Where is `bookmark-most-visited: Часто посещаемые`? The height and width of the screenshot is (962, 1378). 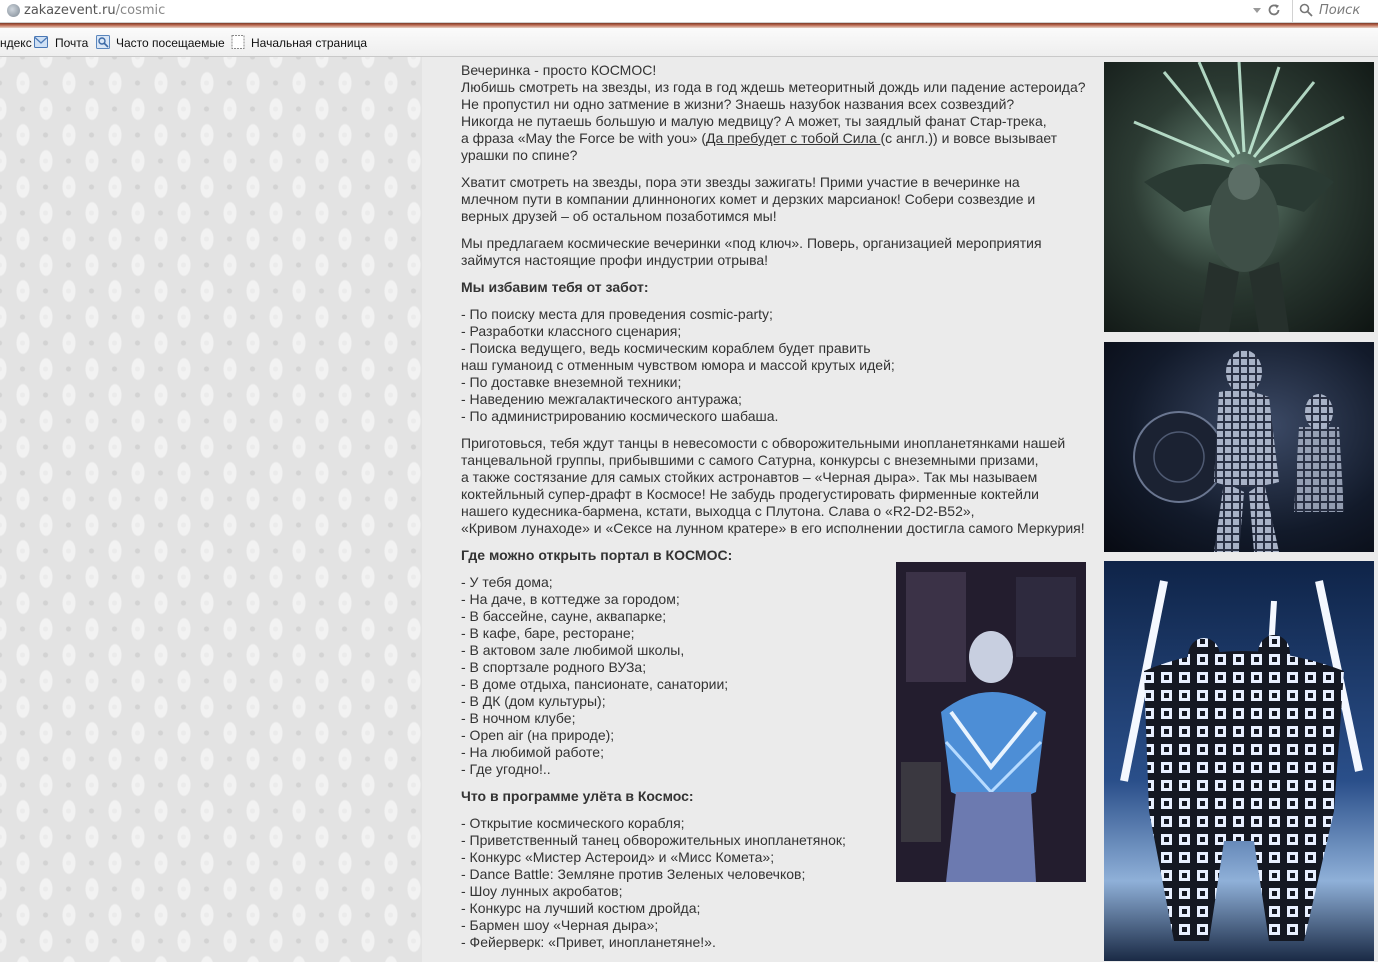
bookmark-most-visited: Часто посещаемые is located at coordinates (170, 43).